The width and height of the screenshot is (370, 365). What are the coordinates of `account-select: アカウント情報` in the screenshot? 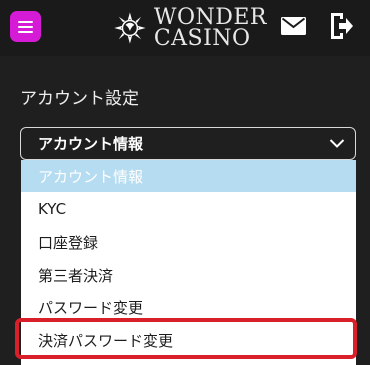 It's located at (188, 143).